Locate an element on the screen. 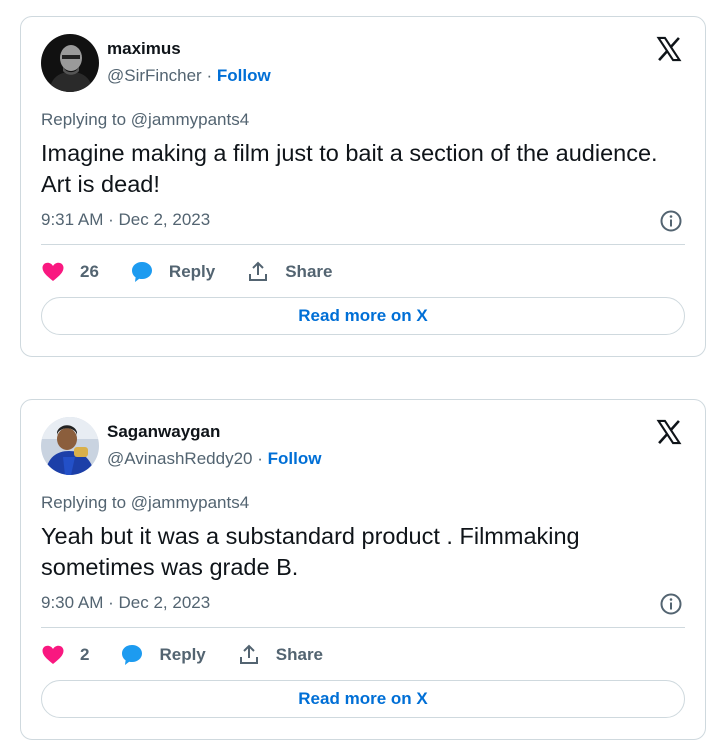 The height and width of the screenshot is (753, 717). handle-row: @AvinashReddy20 · Follow is located at coordinates (214, 459).